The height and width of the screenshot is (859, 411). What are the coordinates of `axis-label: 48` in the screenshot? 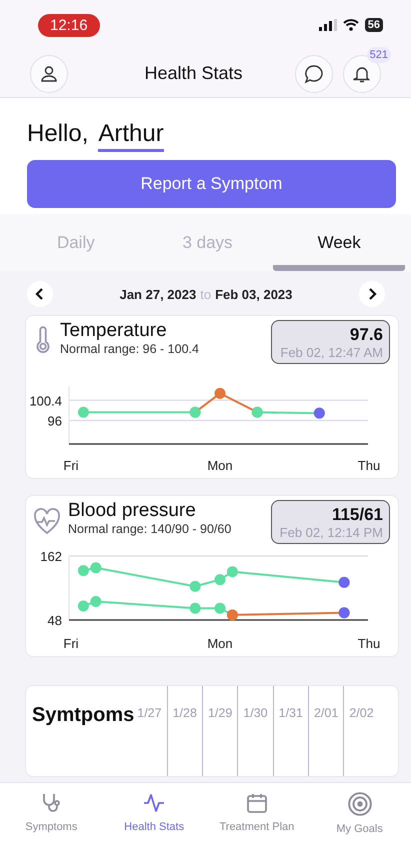 It's located at (55, 620).